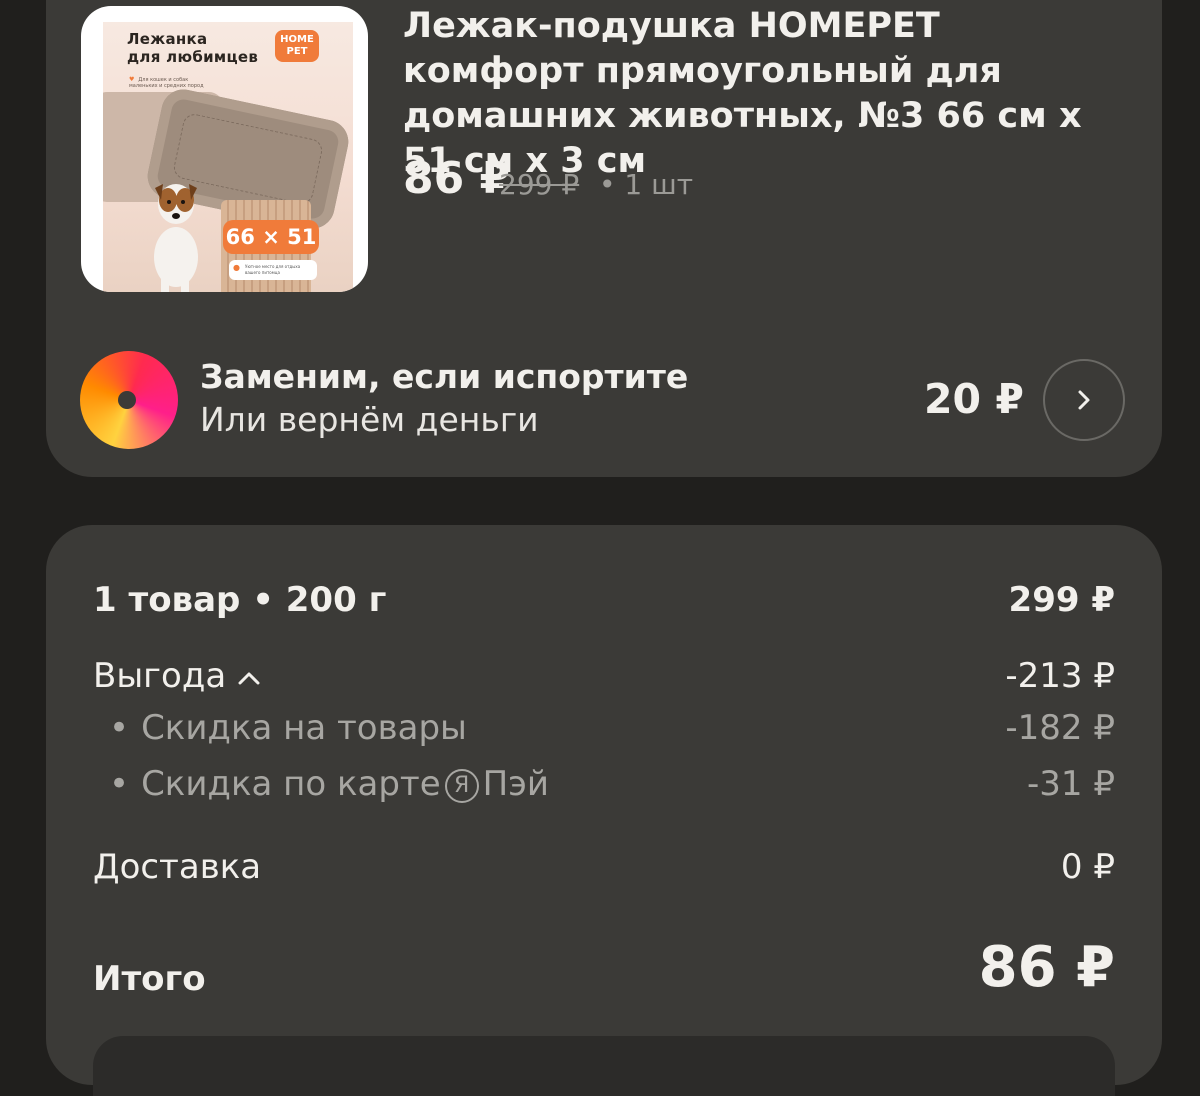 The image size is (1200, 1096). Describe the element at coordinates (329, 784) in the screenshot. I see `discount-card-label: • Скидка по карте Я Пэй` at that location.